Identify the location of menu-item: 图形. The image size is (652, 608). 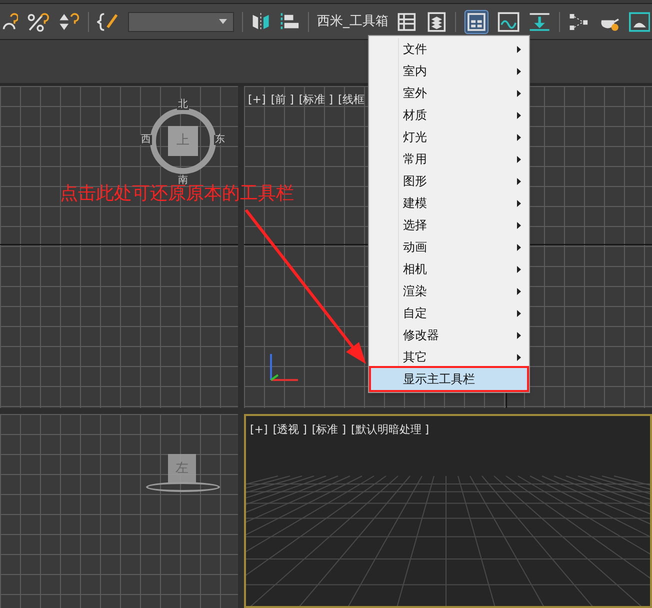
(449, 181).